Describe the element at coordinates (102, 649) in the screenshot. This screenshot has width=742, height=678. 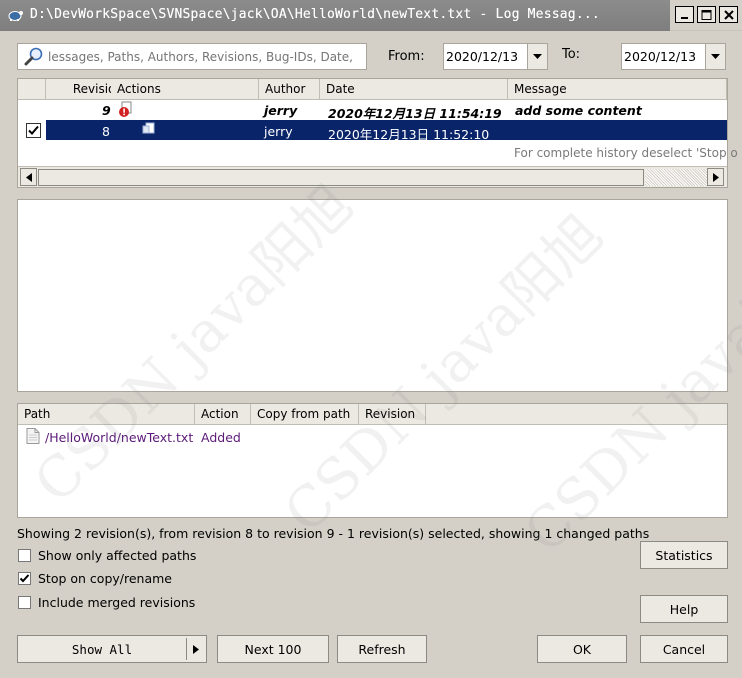
I see `show-all-label: Show All` at that location.